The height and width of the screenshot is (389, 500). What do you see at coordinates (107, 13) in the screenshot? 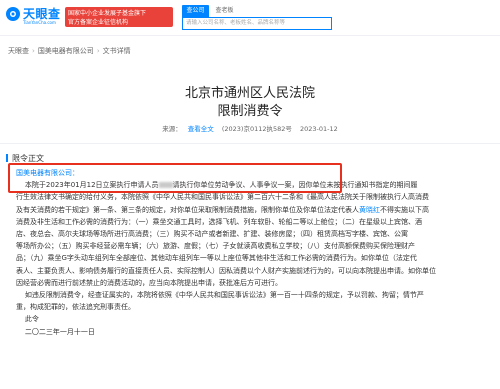
I see `promo-line1: 国家中小企业发展子基金旗下` at bounding box center [107, 13].